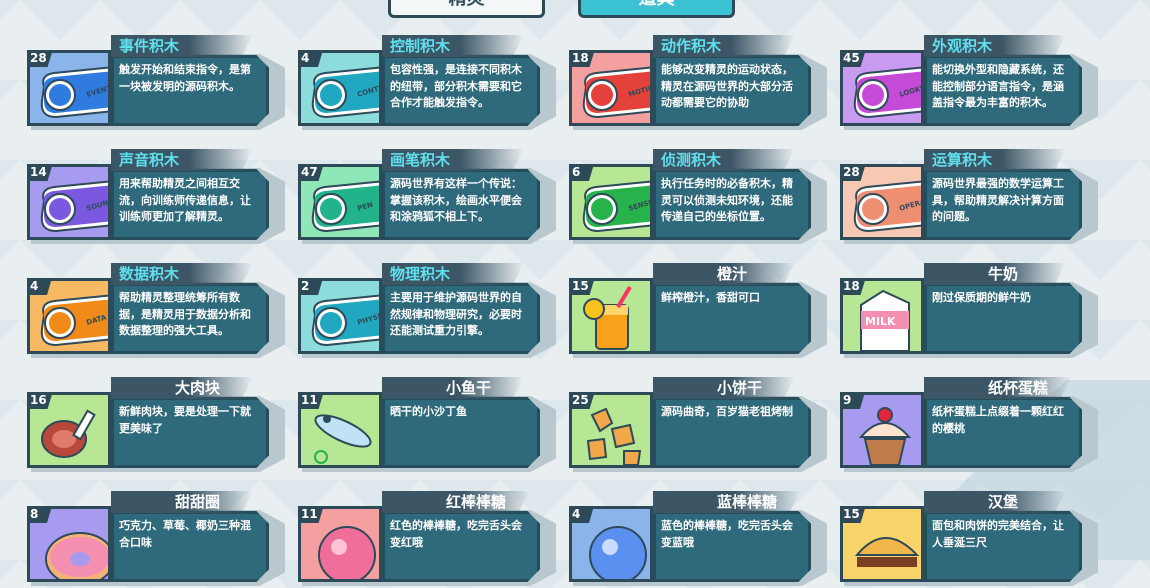 The width and height of the screenshot is (1150, 588). I want to click on item-description: 能够改变精灵的运动状态，精灵在源码世界的大部分活动都需要它的协助, so click(732, 90).